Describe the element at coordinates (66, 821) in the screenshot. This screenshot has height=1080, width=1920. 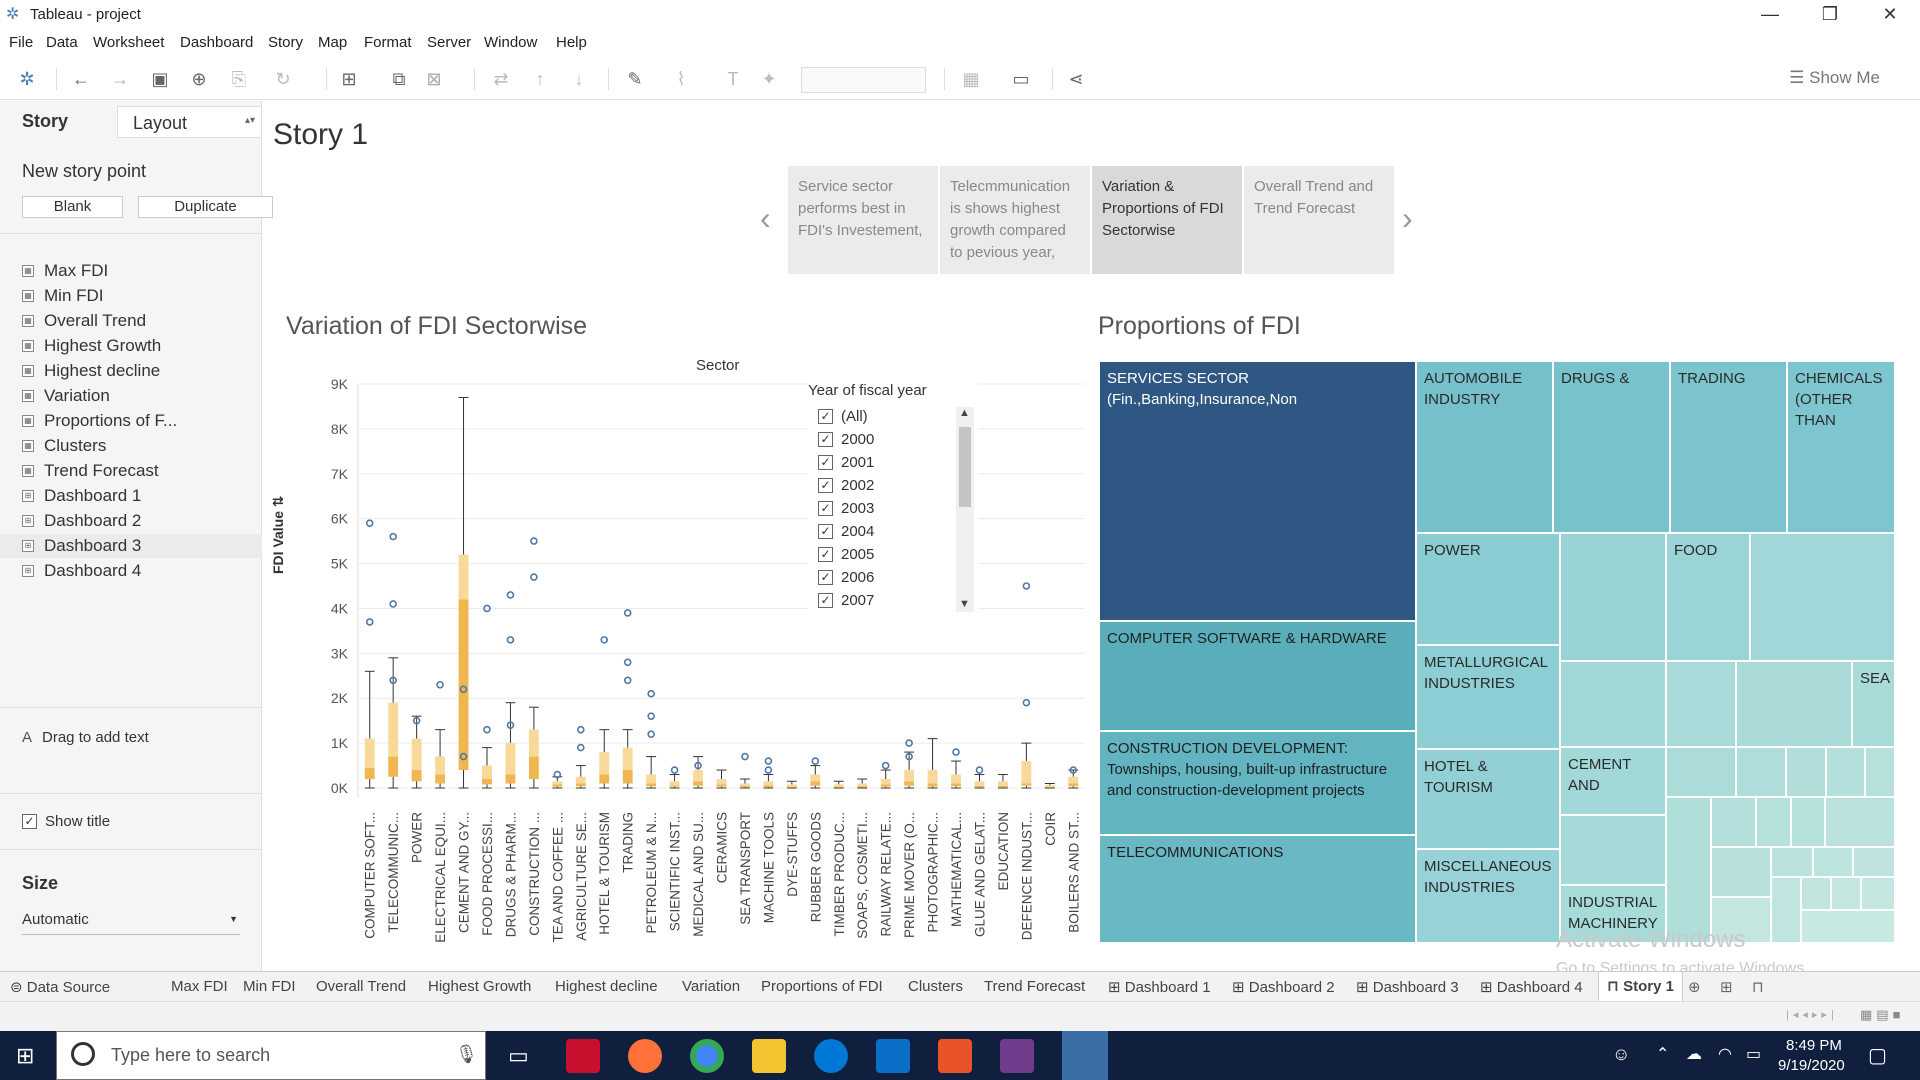
I see `show-title-checkbox: ✓ Show title` at that location.